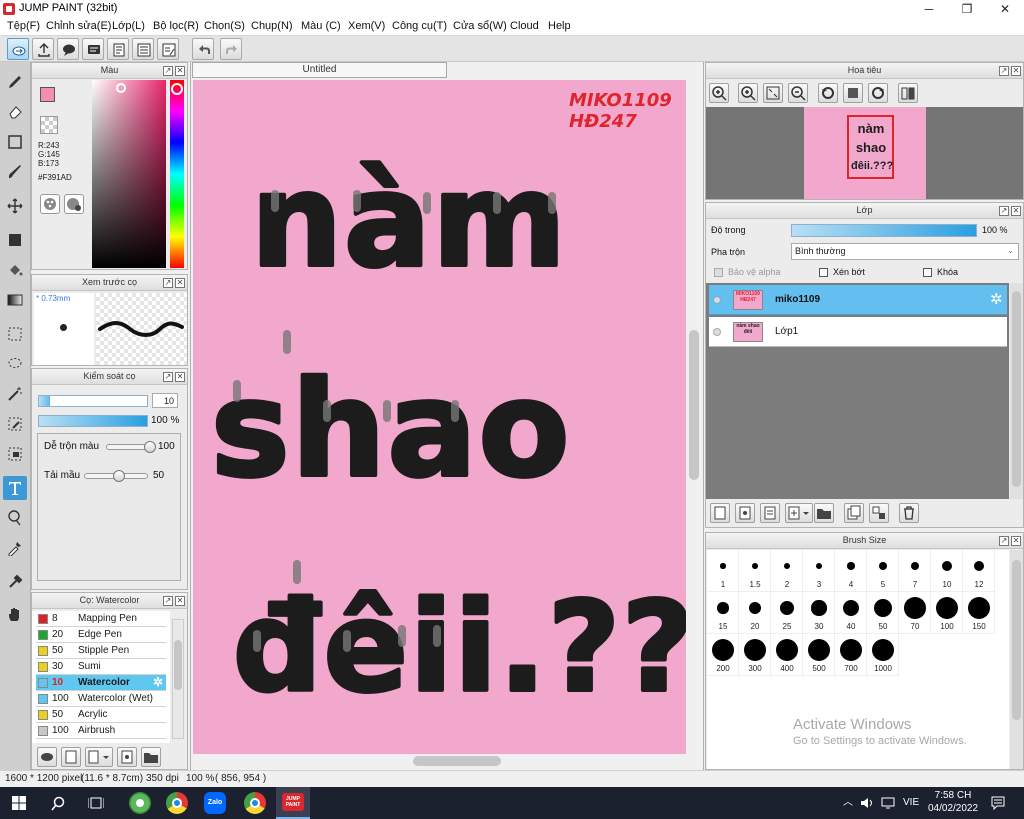  Describe the element at coordinates (15, 614) in the screenshot. I see `hand-tool` at that location.